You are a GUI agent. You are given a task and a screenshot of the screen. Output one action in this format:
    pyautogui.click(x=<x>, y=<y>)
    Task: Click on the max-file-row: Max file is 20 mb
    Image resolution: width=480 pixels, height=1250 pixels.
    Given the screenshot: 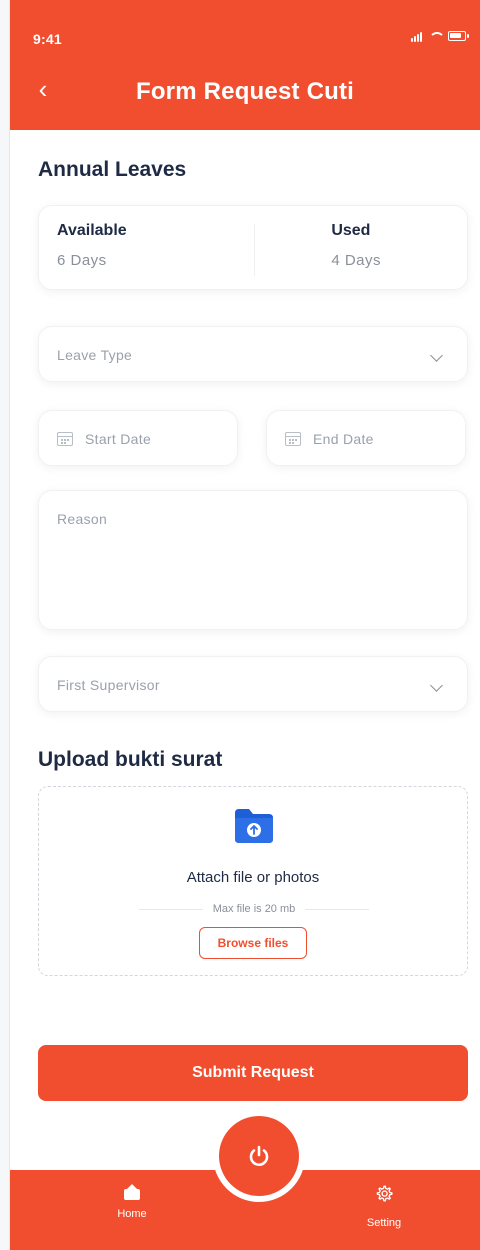 What is the action you would take?
    pyautogui.click(x=254, y=909)
    